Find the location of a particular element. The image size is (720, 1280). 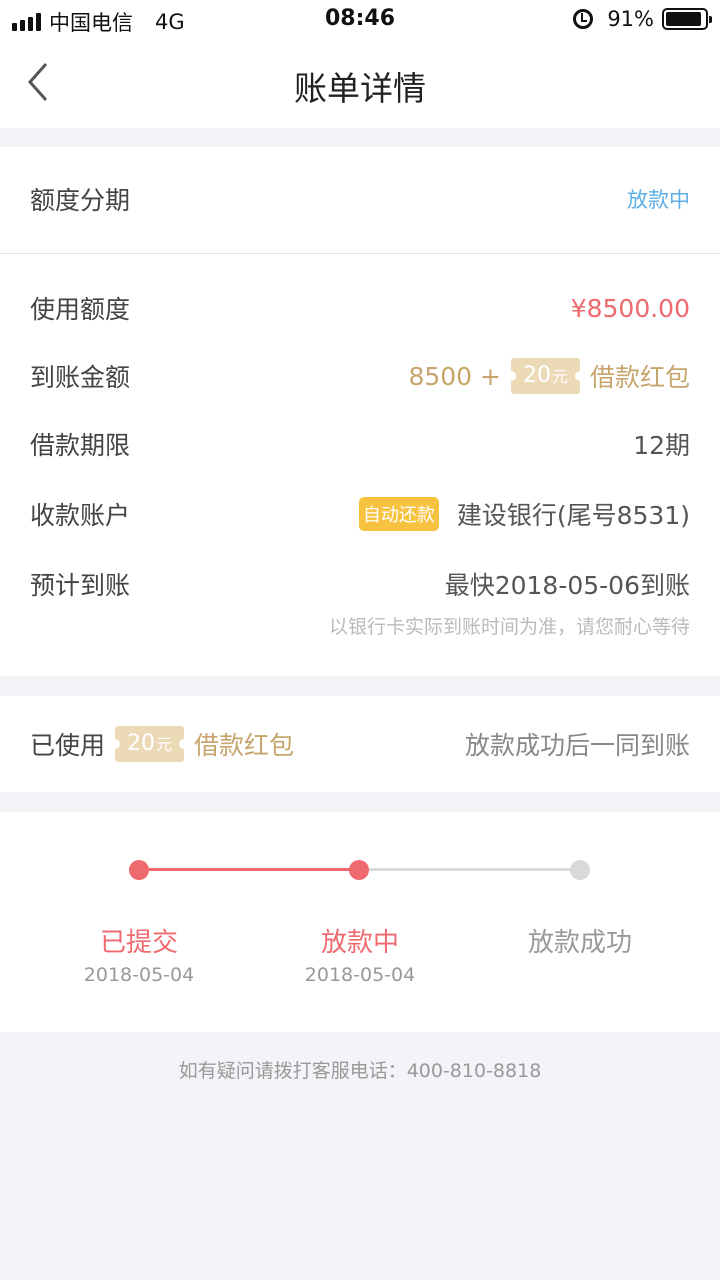

summary-card: 额度分期 放款中 is located at coordinates (360, 200).